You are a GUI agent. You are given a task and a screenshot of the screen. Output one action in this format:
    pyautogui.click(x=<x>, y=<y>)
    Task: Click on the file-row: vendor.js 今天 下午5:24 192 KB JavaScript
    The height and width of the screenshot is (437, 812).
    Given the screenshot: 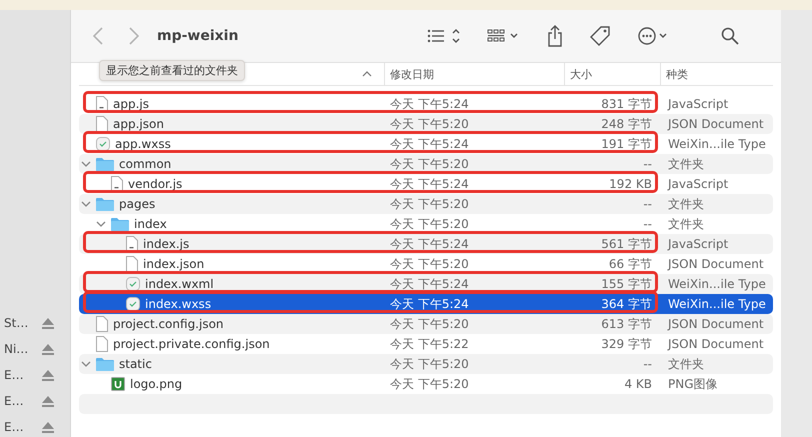 What is the action you would take?
    pyautogui.click(x=426, y=184)
    